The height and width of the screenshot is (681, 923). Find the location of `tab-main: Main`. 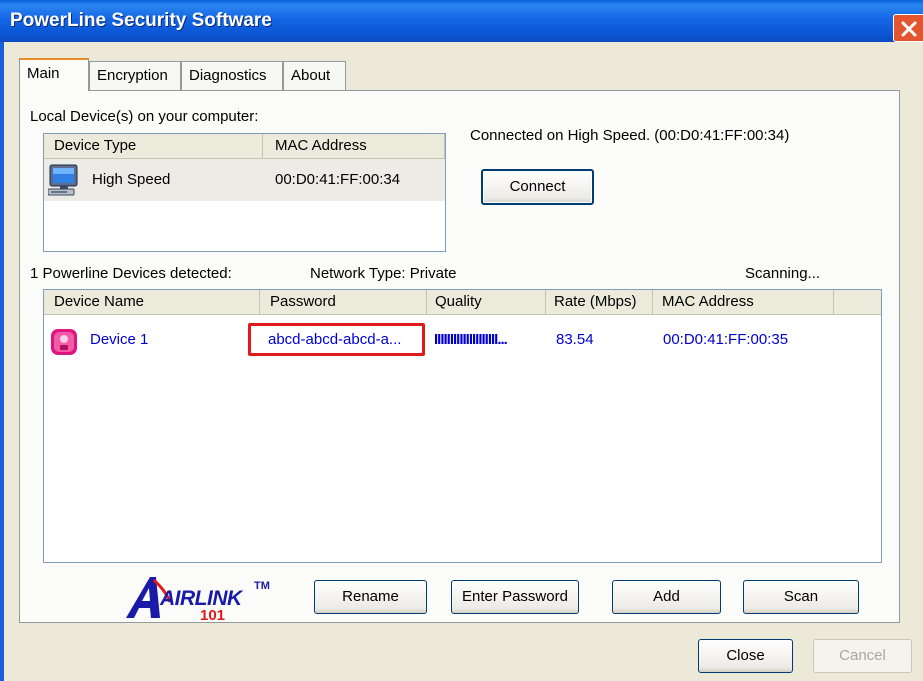

tab-main: Main is located at coordinates (54, 74).